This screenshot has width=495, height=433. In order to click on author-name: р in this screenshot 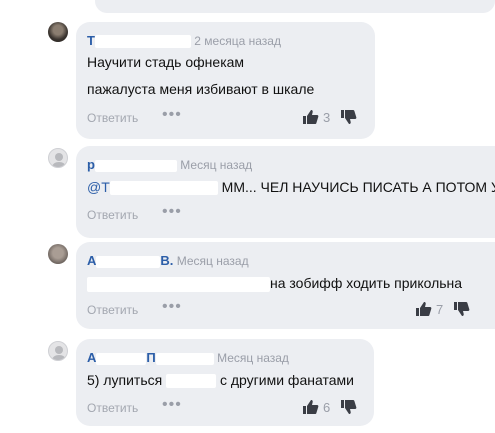, I will do `click(91, 164)`.